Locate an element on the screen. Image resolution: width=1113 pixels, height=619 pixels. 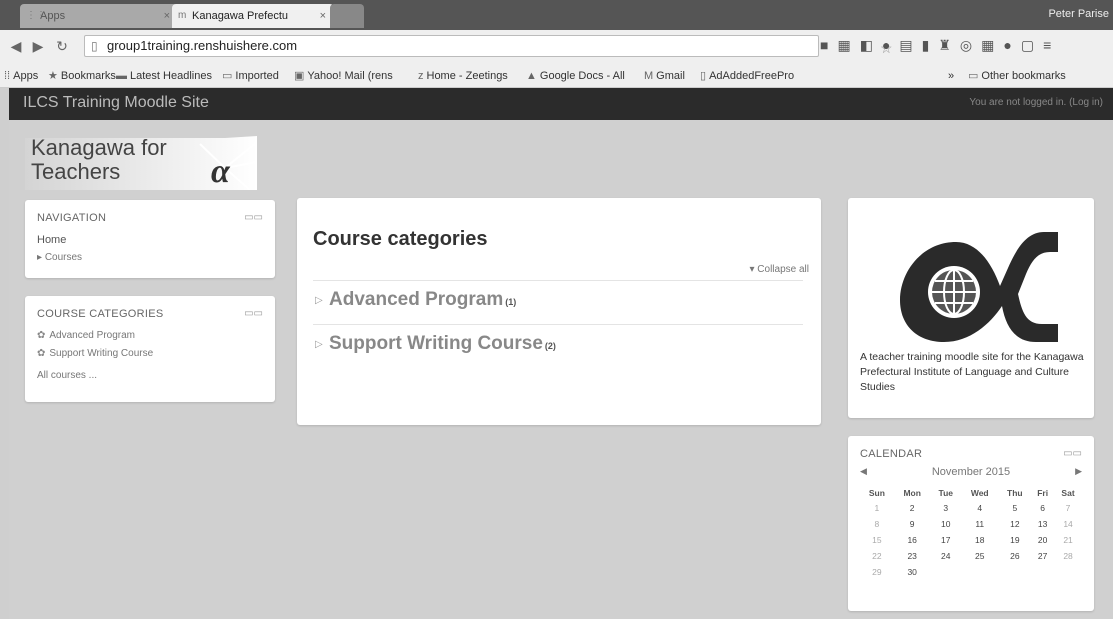
nav-home-link: Home is located at coordinates (51, 240).